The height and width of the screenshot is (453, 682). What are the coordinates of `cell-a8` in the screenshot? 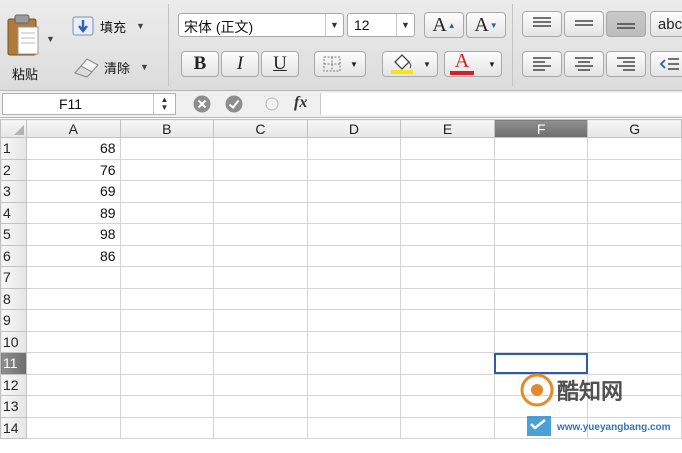 It's located at (73, 298).